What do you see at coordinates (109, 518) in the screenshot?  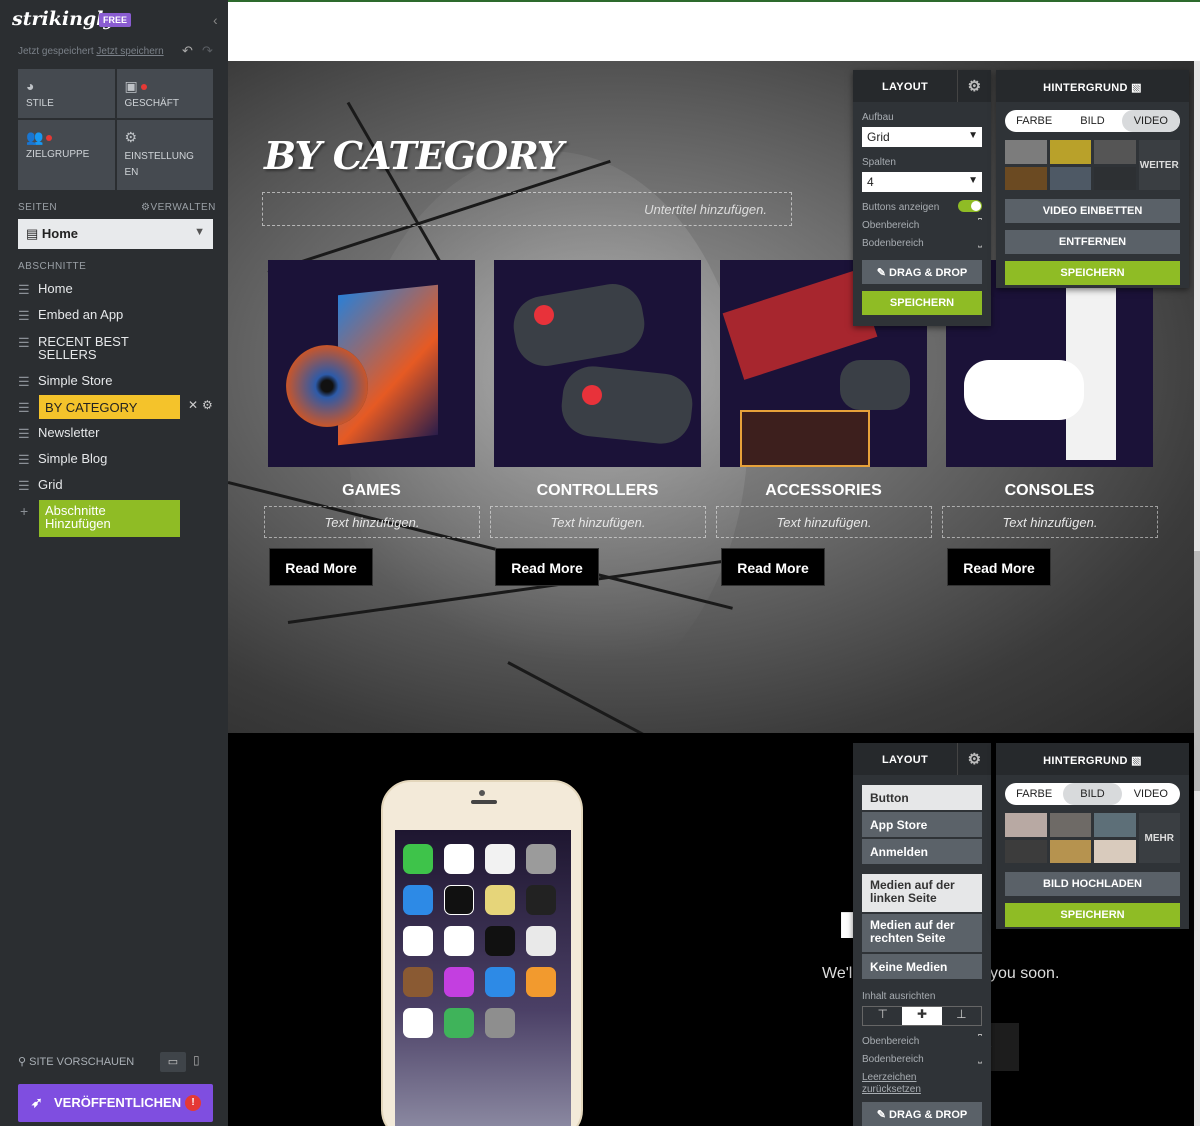 I see `add-section-button: Abschnitte Hinzufügen` at bounding box center [109, 518].